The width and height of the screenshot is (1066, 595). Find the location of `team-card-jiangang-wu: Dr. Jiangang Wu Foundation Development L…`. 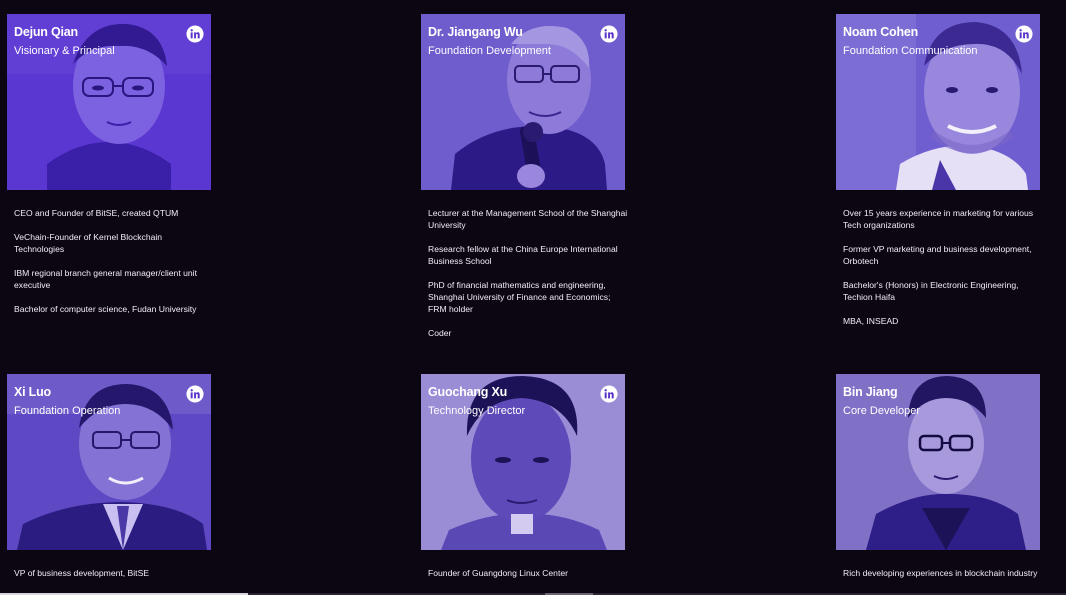

team-card-jiangang-wu: Dr. Jiangang Wu Foundation Development L… is located at coordinates (524, 182).